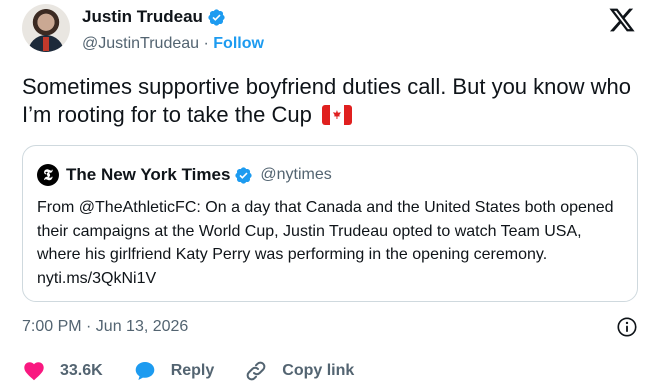 The image size is (650, 387). Describe the element at coordinates (192, 370) in the screenshot. I see `reply-label: Reply` at that location.